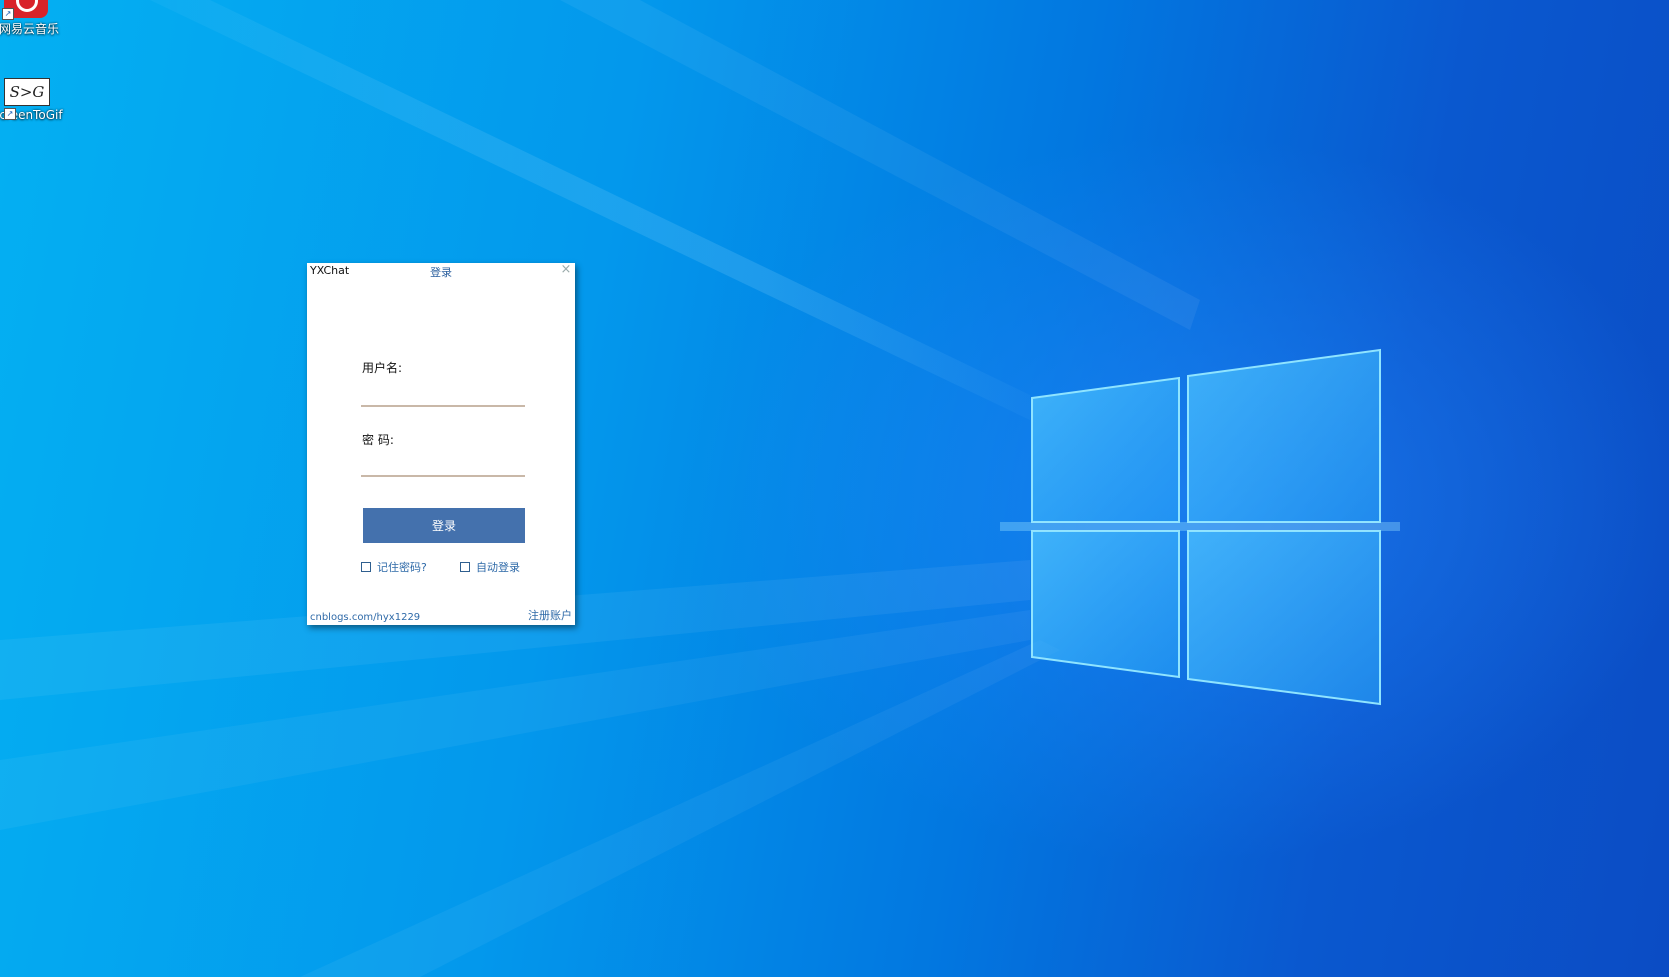 This screenshot has width=1669, height=977. Describe the element at coordinates (402, 567) in the screenshot. I see `remember-password-label: 记住密码?` at that location.